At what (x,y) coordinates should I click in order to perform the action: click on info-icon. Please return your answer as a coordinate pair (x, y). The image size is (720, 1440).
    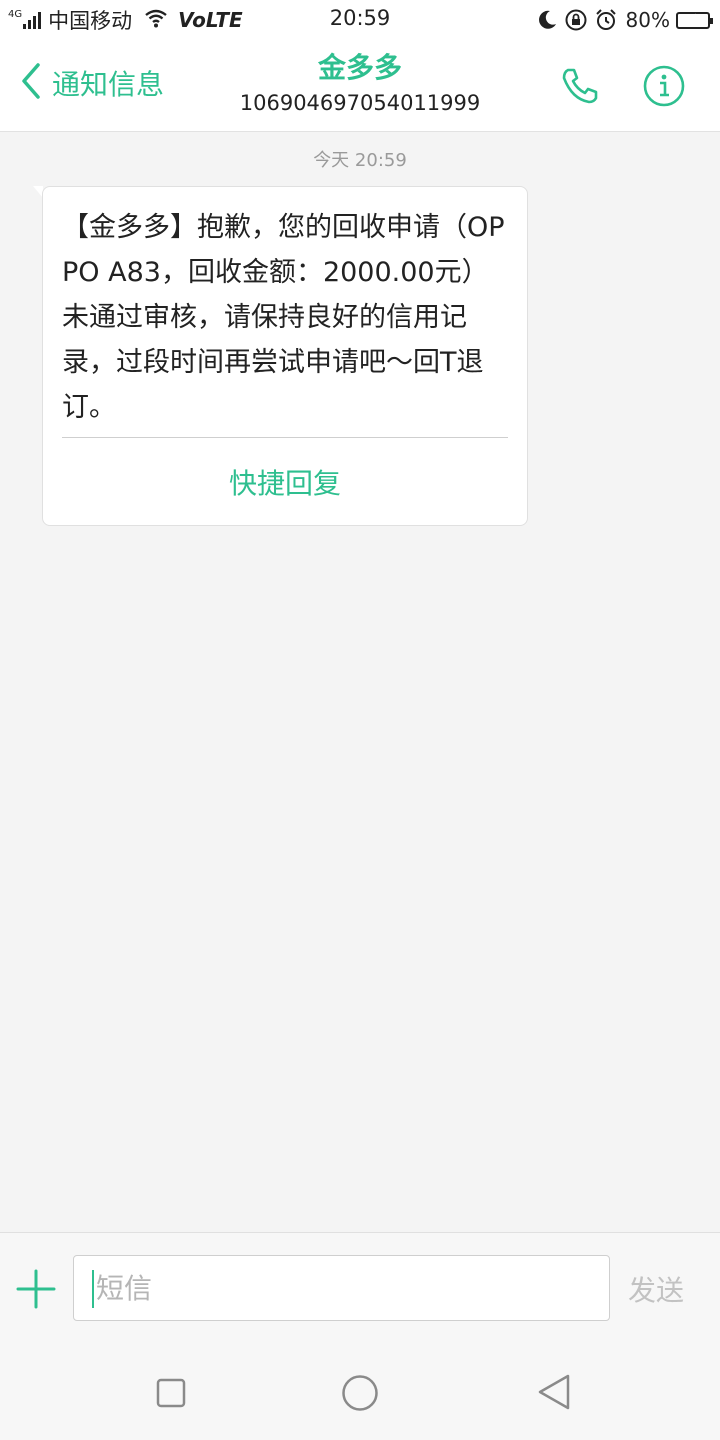
    Looking at the image, I should click on (664, 88).